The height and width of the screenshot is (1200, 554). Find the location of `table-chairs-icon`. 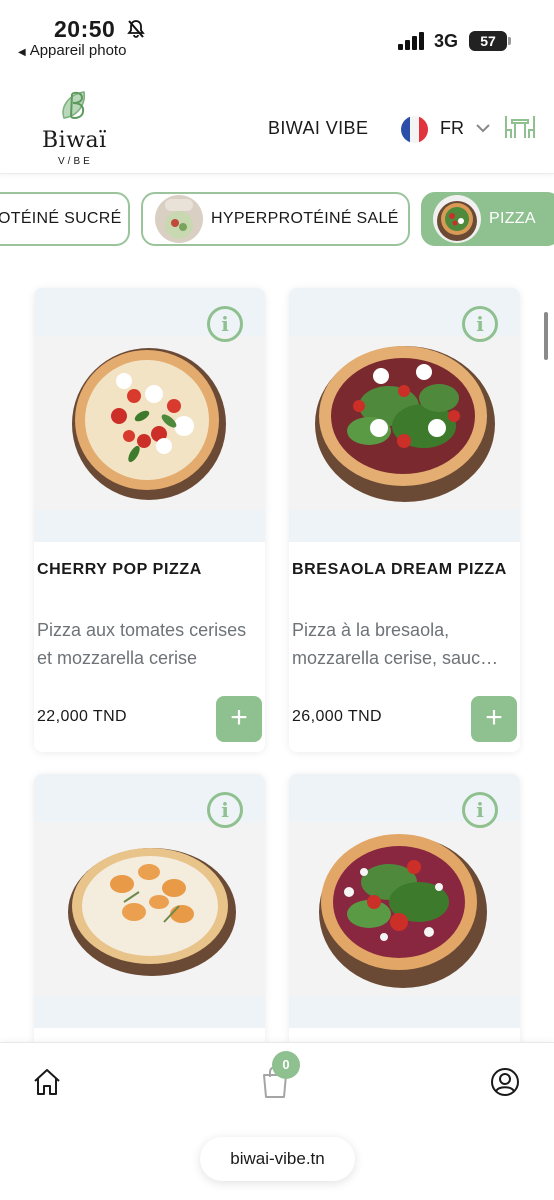

table-chairs-icon is located at coordinates (520, 128).